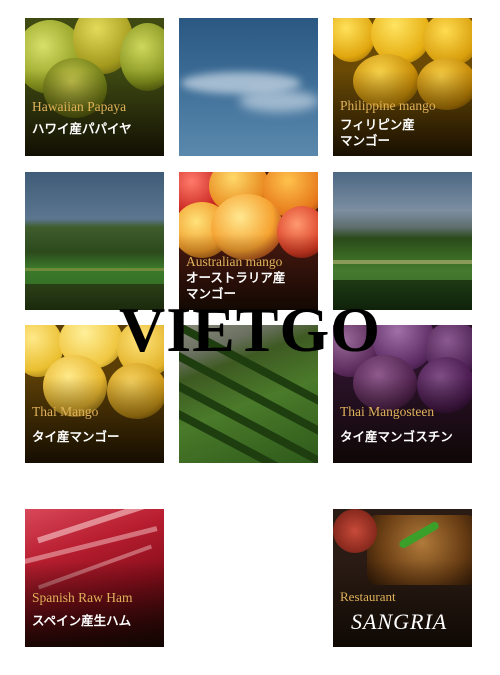  What do you see at coordinates (377, 132) in the screenshot?
I see `tile-title-ja: フィリピン産 マンゴー` at bounding box center [377, 132].